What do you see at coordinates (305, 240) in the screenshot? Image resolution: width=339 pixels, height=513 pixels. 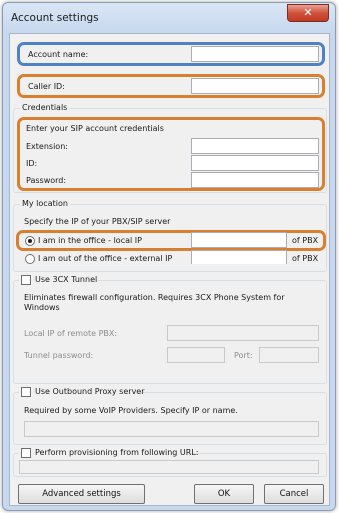 I see `office-pbx-suffix: of PBX` at bounding box center [305, 240].